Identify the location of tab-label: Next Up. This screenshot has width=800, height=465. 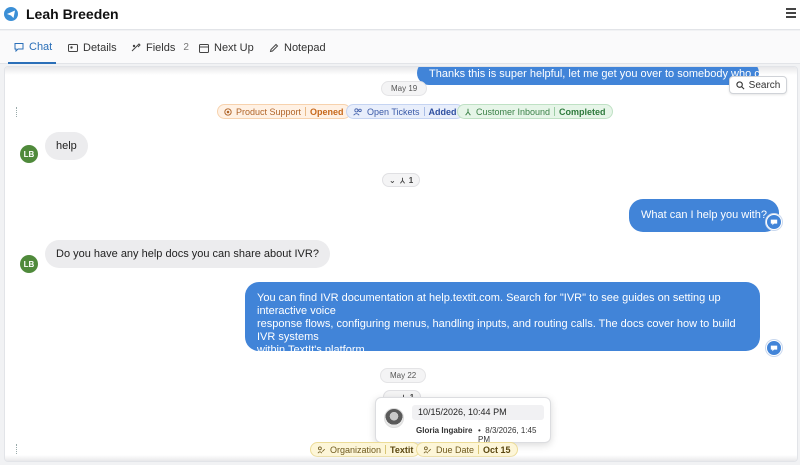
(234, 47).